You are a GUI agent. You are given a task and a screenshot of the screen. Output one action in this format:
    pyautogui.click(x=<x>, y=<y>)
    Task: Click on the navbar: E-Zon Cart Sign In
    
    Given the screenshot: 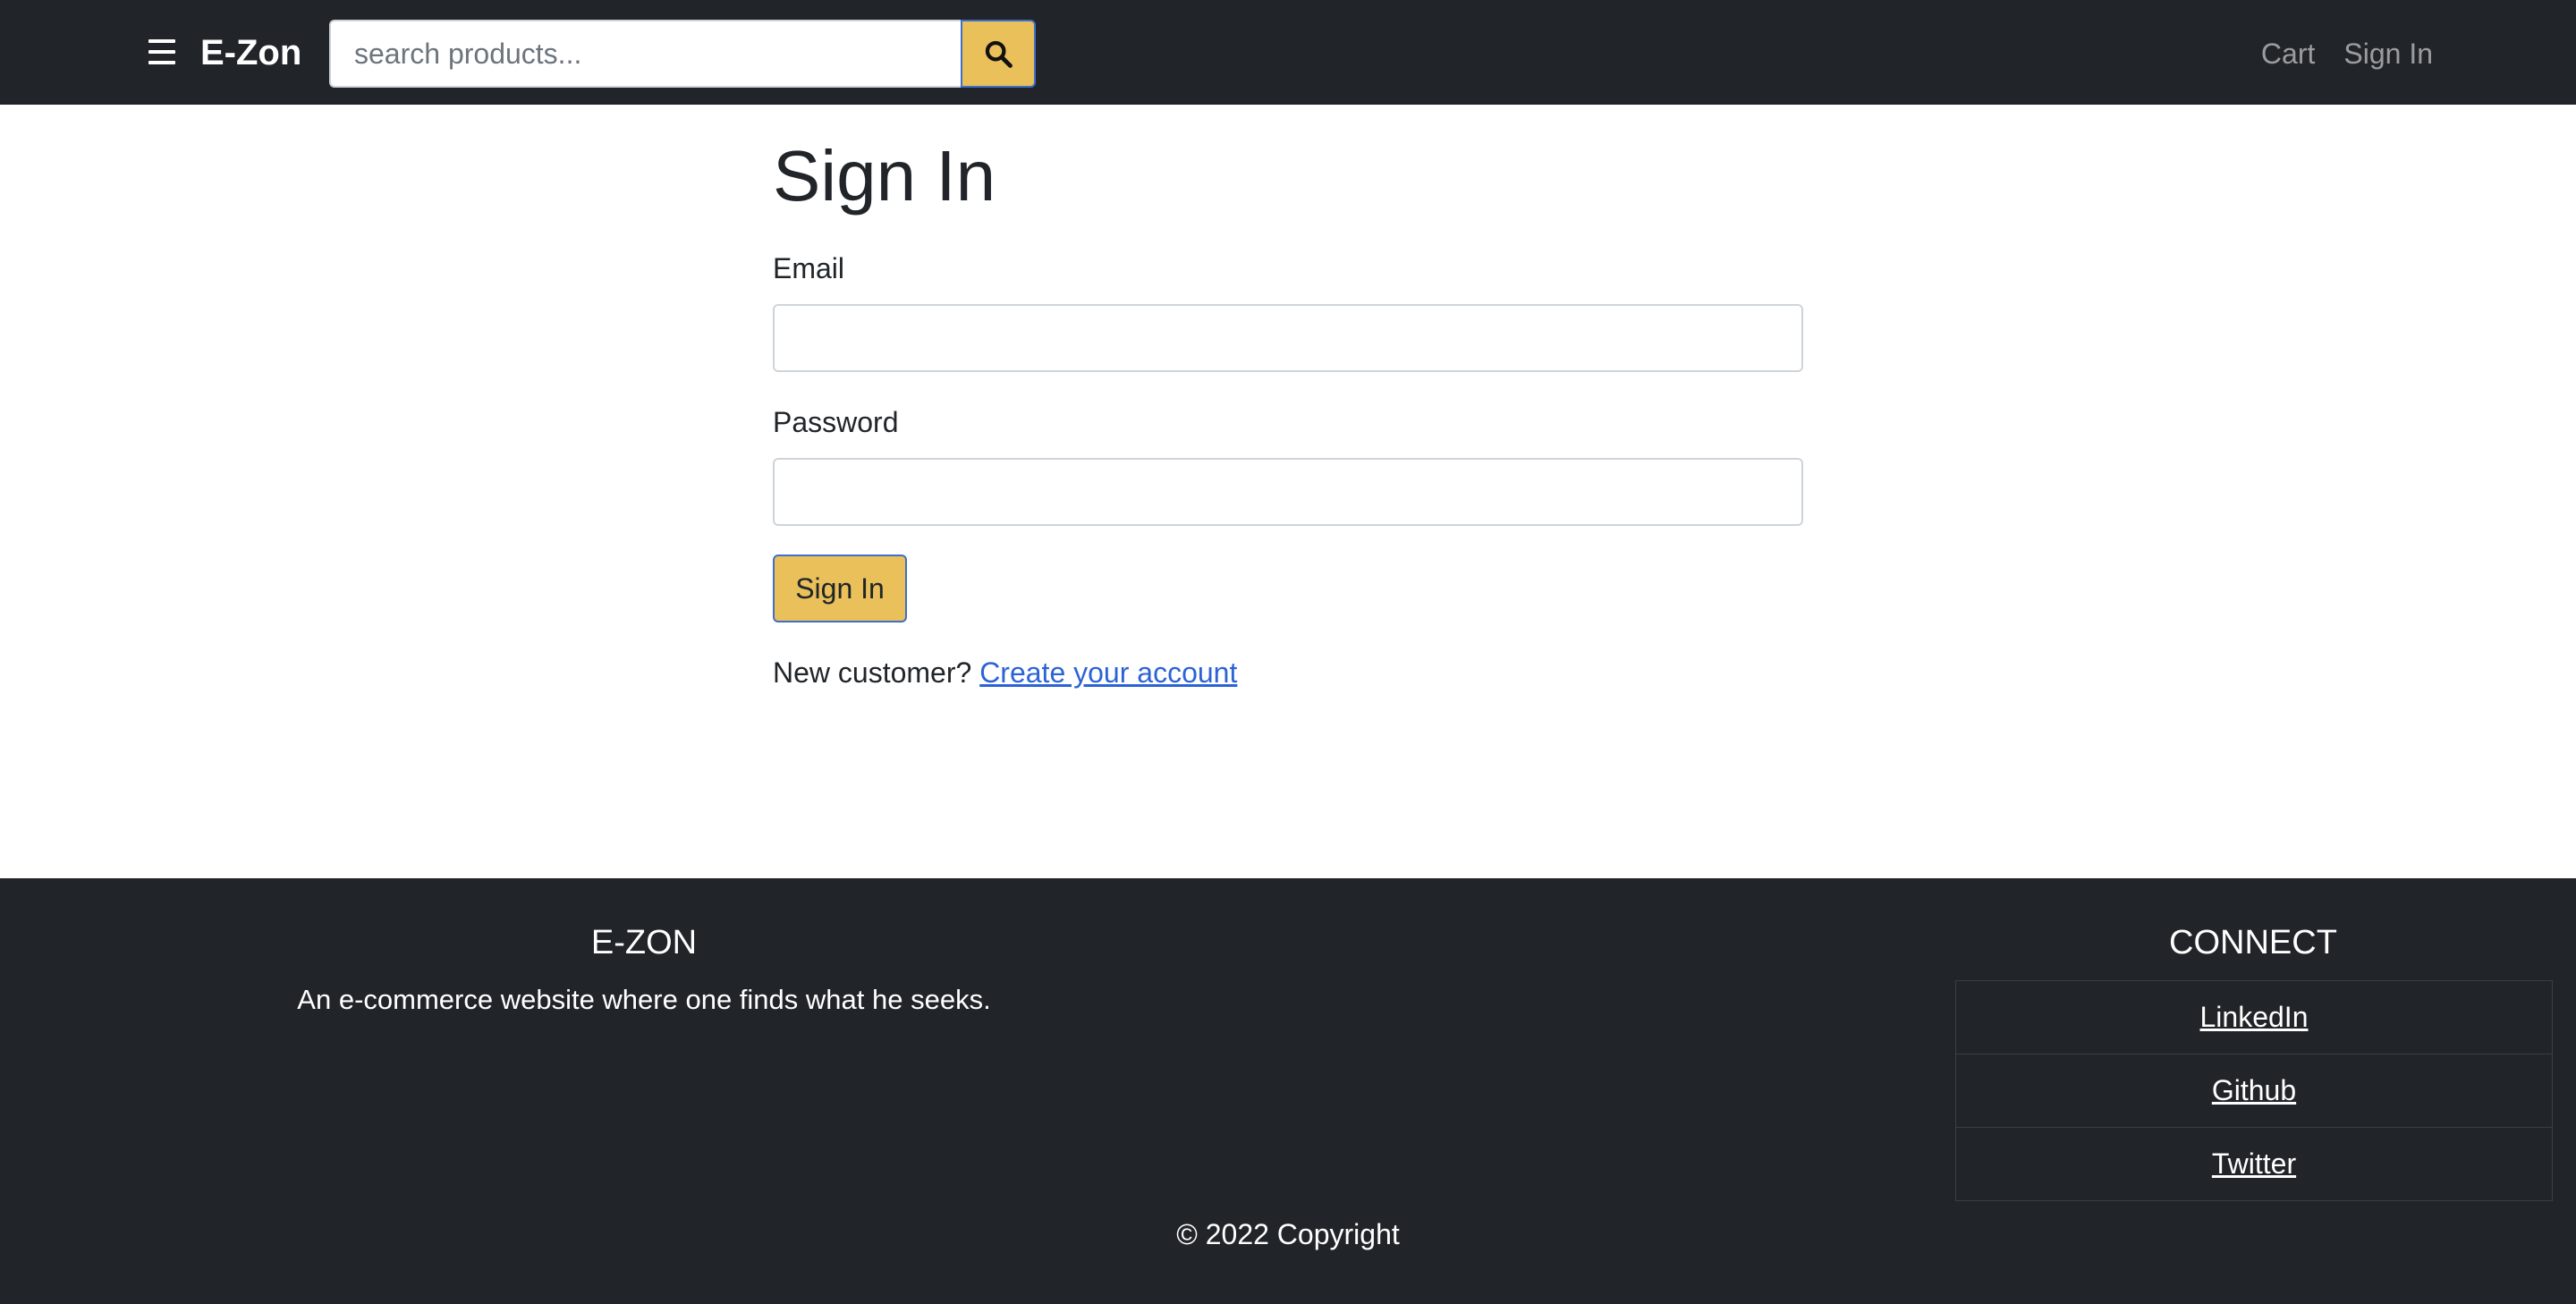 What is the action you would take?
    pyautogui.click(x=1288, y=52)
    